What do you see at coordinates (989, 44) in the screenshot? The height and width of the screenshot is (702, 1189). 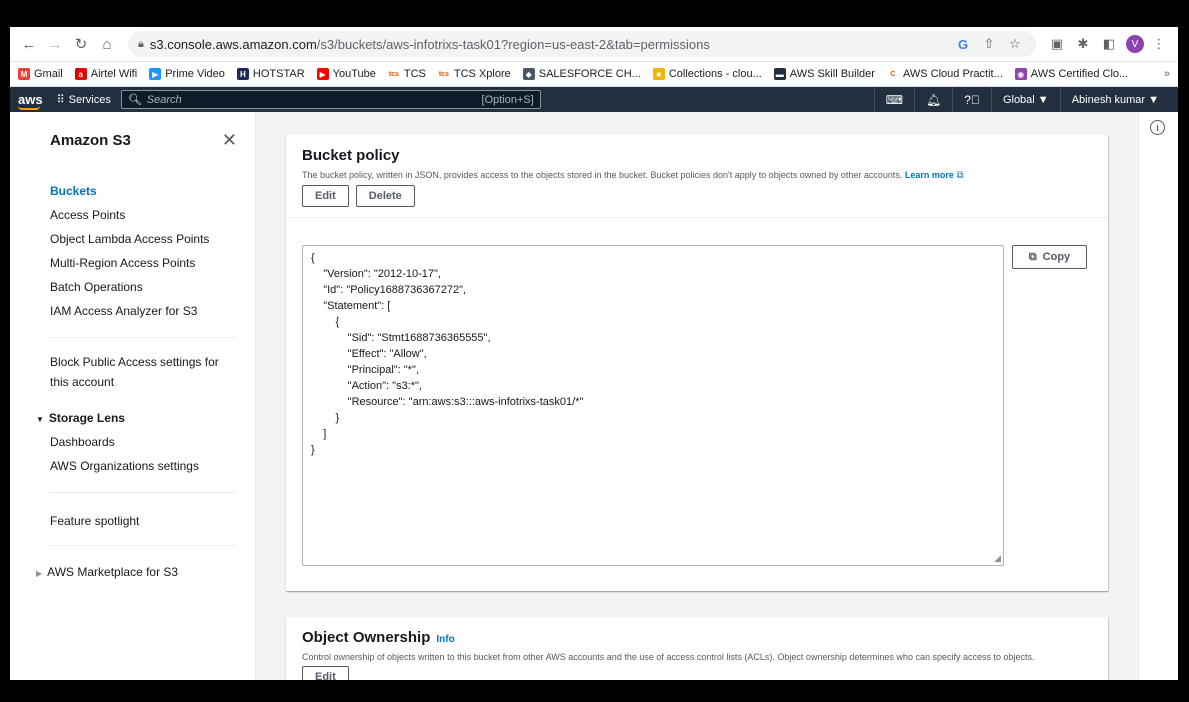 I see `share-icon: ⇧` at bounding box center [989, 44].